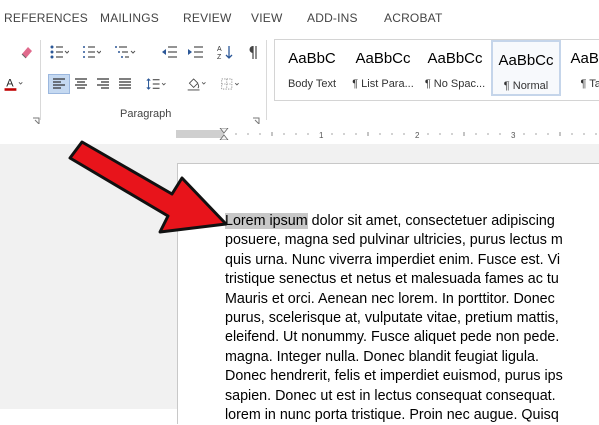 The image size is (599, 425). Describe the element at coordinates (195, 52) in the screenshot. I see `increase-indent-icon` at that location.